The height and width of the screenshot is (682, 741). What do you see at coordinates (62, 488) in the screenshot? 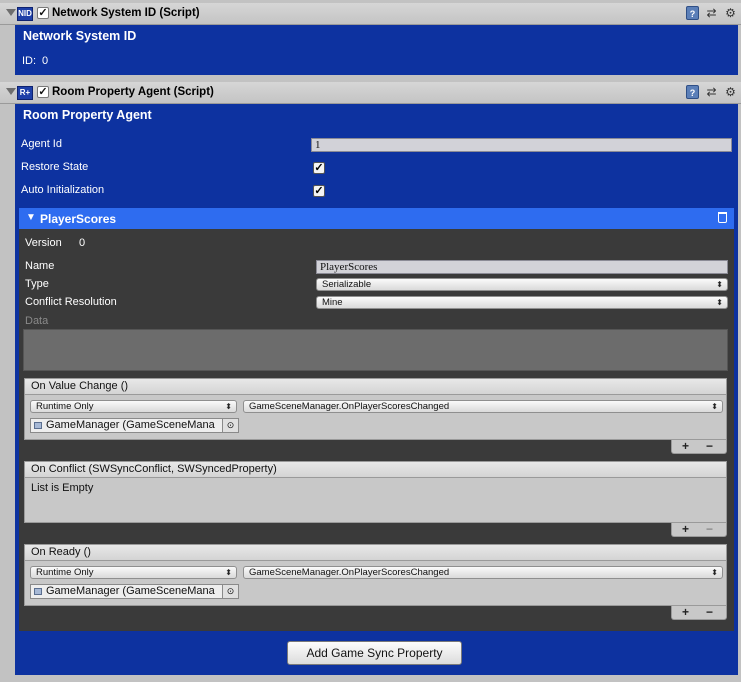
I see `empty-list-text: List is Empty` at bounding box center [62, 488].